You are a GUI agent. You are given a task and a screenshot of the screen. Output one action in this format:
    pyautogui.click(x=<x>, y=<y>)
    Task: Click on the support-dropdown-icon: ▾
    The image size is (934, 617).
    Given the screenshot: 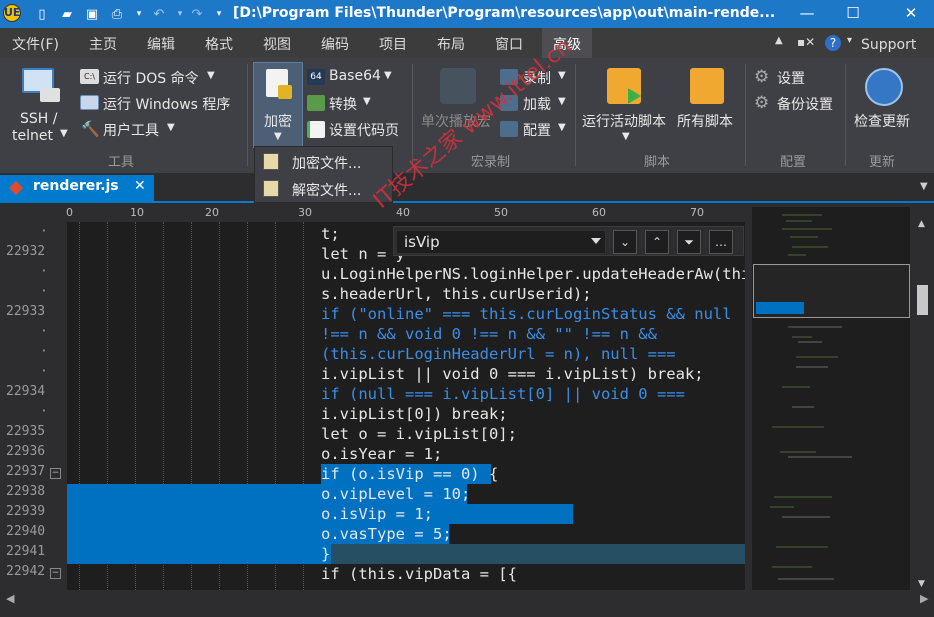 What is the action you would take?
    pyautogui.click(x=849, y=40)
    